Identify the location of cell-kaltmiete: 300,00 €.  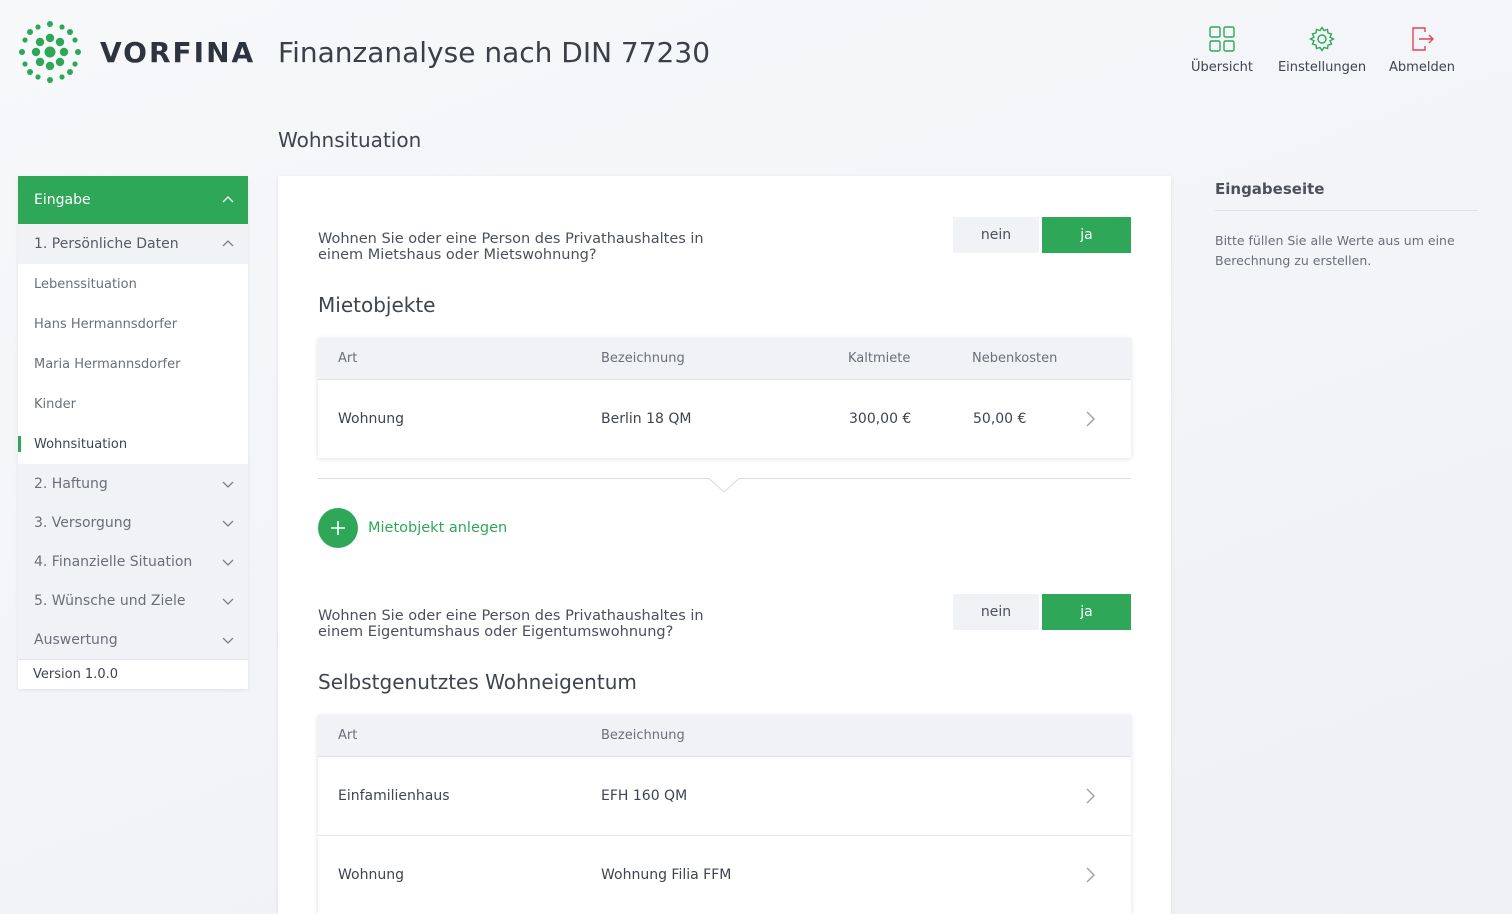
(880, 419).